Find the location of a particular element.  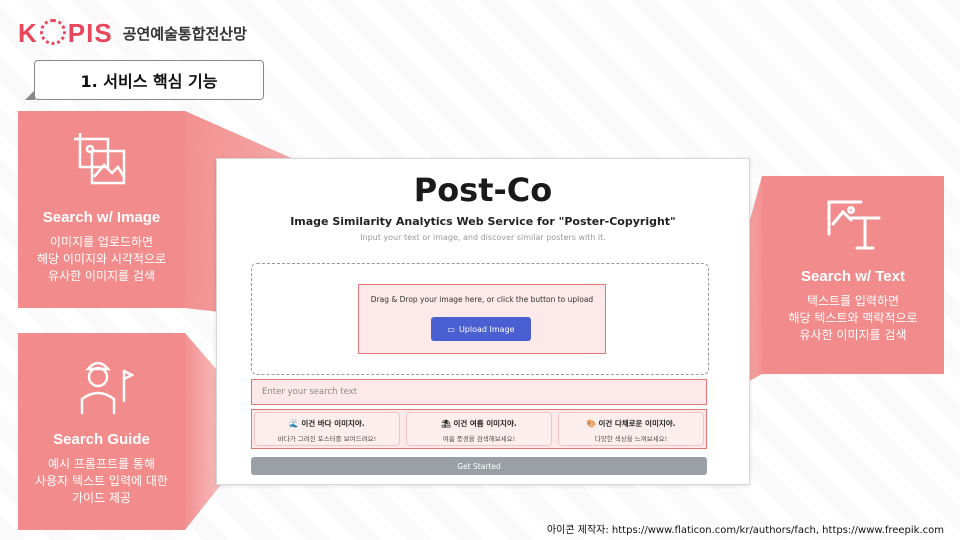

upload-image-button: ▭ Upload Image is located at coordinates (481, 329).